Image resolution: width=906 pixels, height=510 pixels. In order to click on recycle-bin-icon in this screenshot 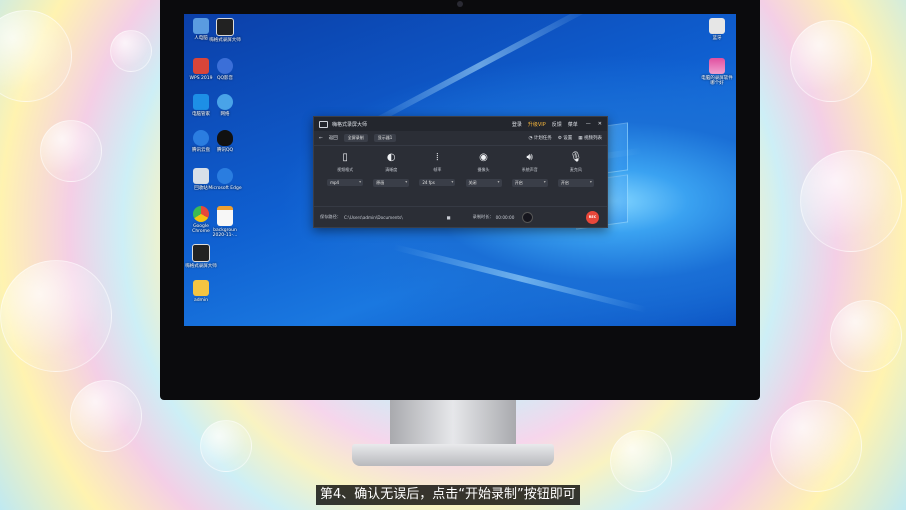, I will do `click(201, 176)`.